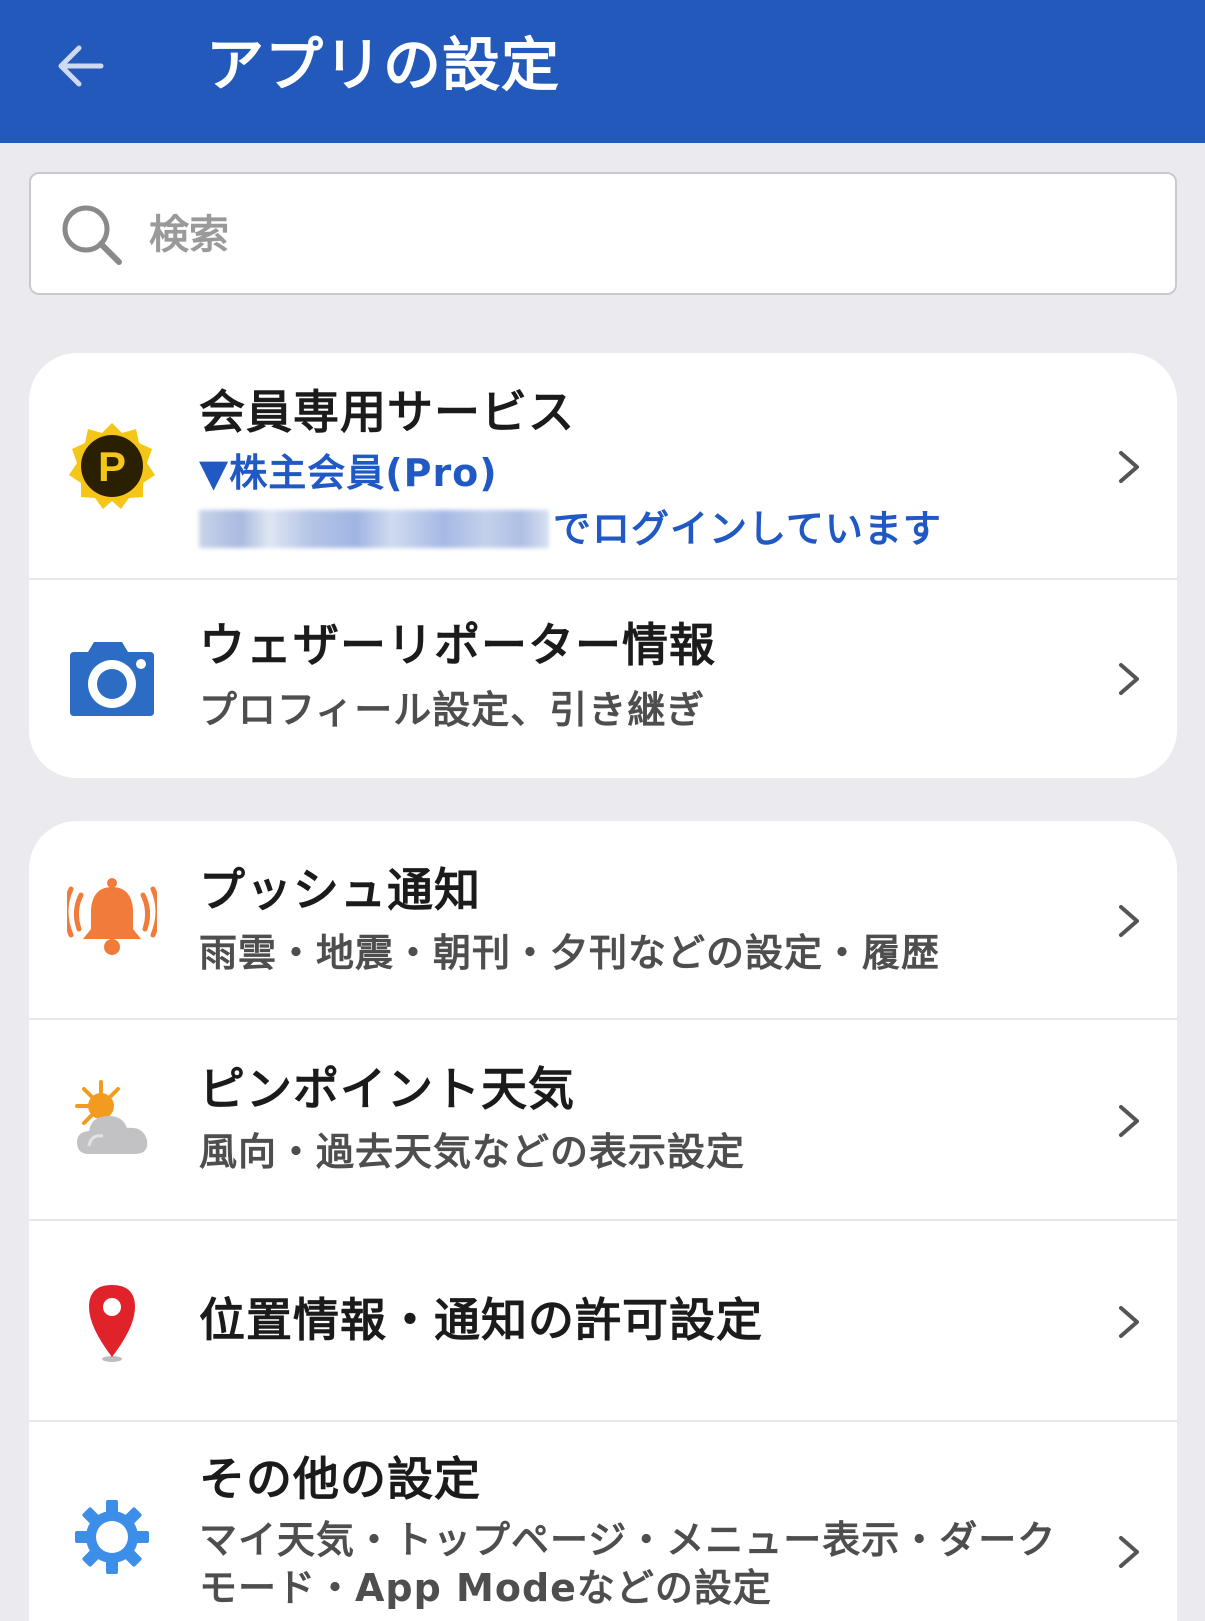  What do you see at coordinates (340, 1479) in the screenshot?
I see `other-settings-title: その他の設定` at bounding box center [340, 1479].